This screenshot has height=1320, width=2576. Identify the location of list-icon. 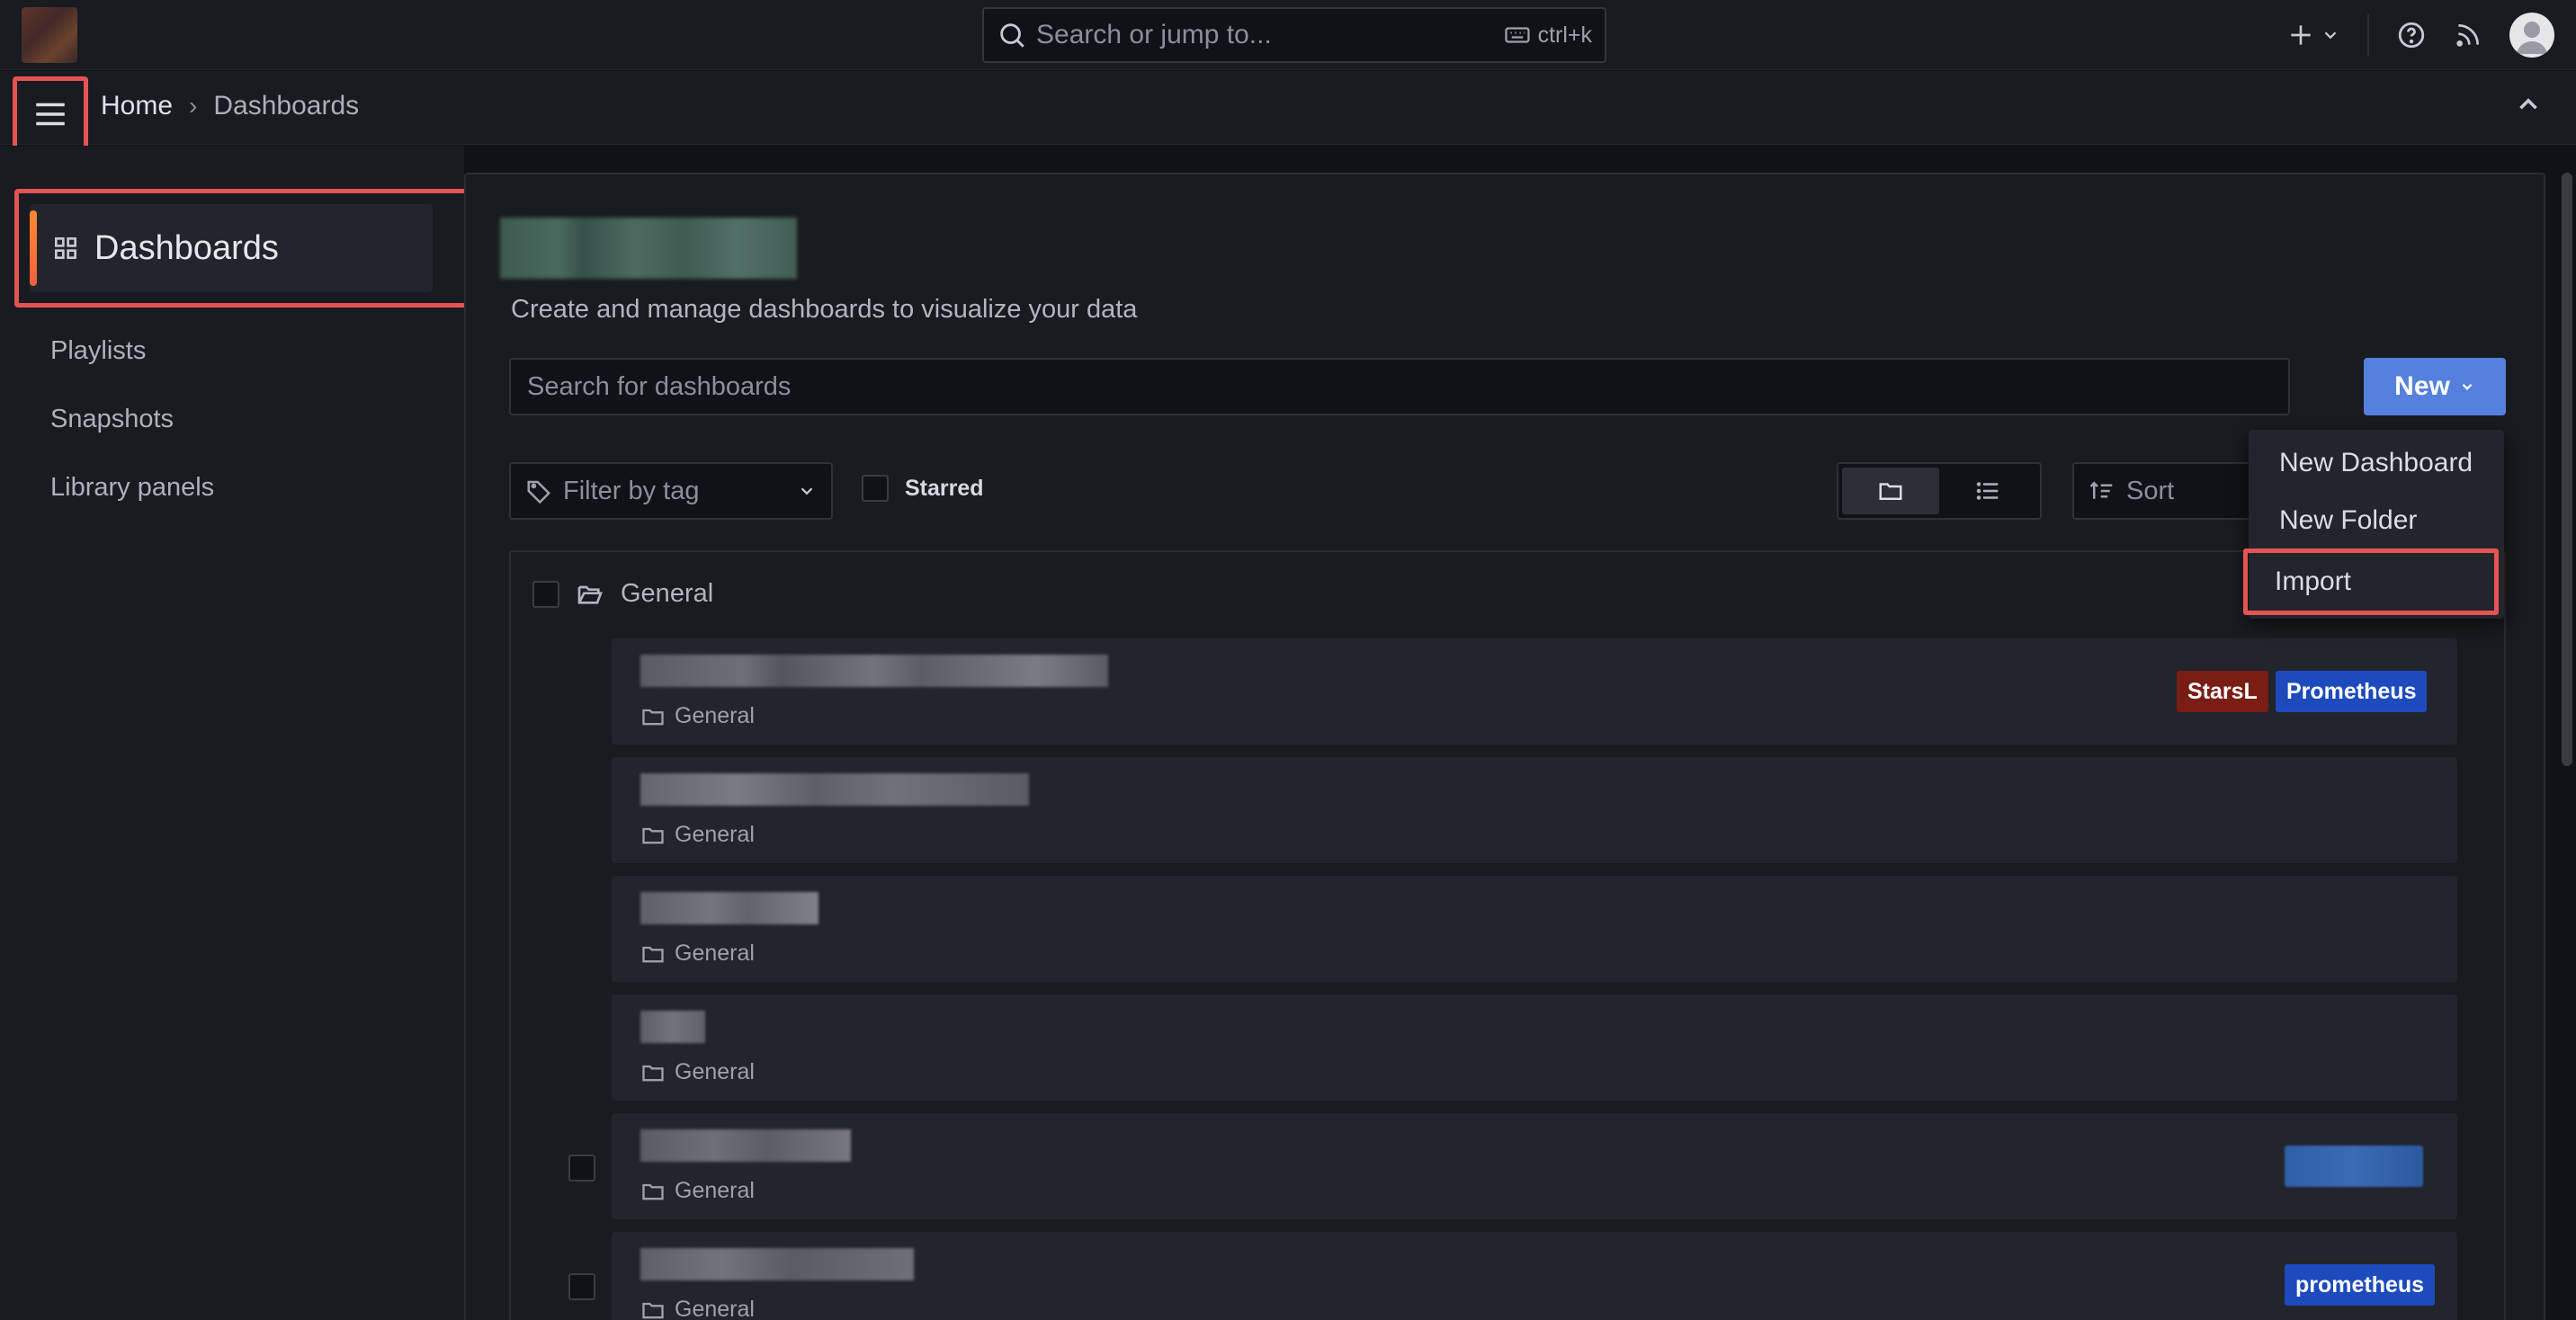
(1987, 491).